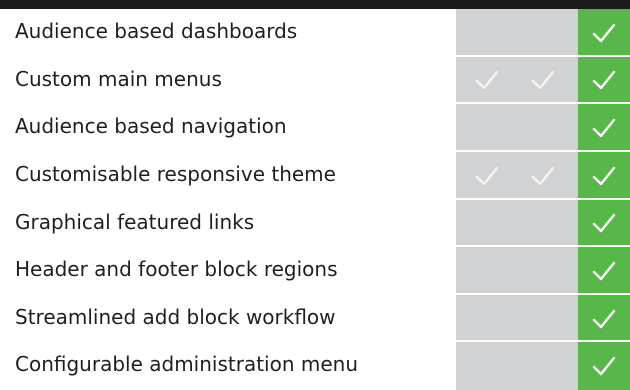 This screenshot has height=390, width=630. I want to click on feature-label: Configurable administration menu, so click(187, 364).